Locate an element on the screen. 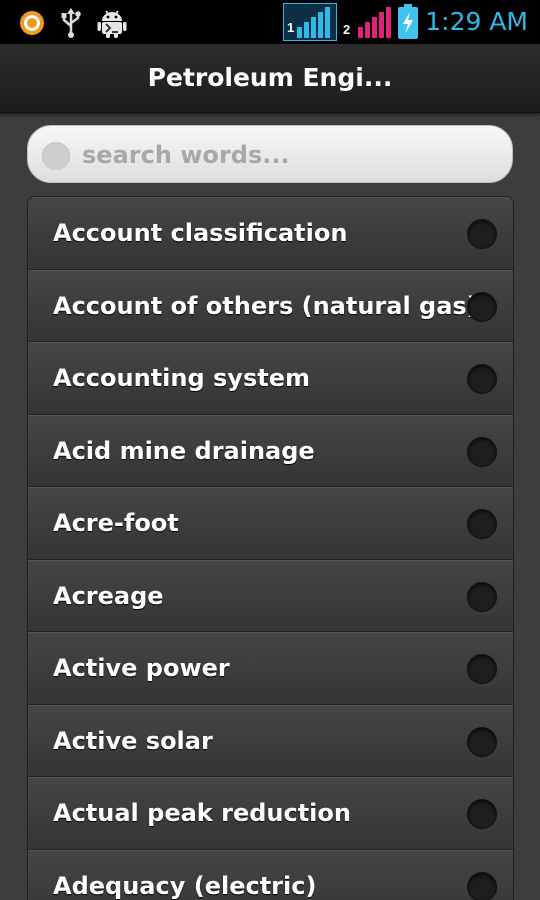 The image size is (540, 900). list-item: Adequacy (electric) is located at coordinates (270, 874).